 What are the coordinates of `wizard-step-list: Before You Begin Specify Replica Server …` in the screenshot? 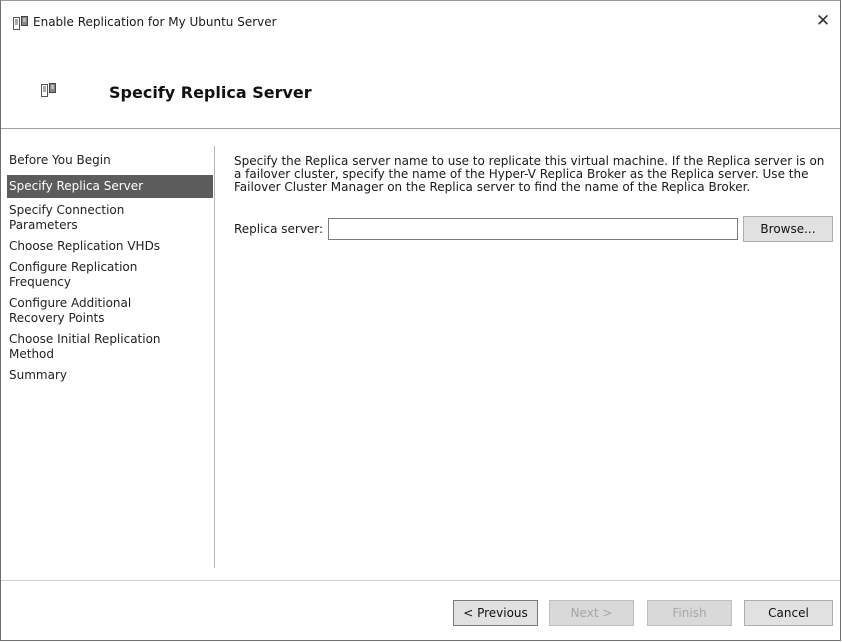 It's located at (110, 267).